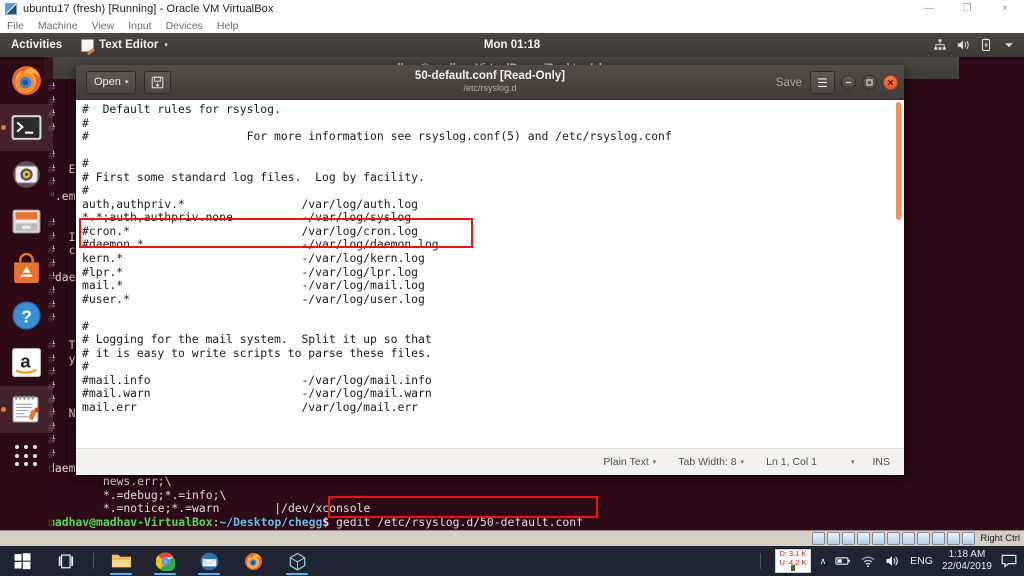 The height and width of the screenshot is (576, 1024). I want to click on taskbar-chrome, so click(165, 561).